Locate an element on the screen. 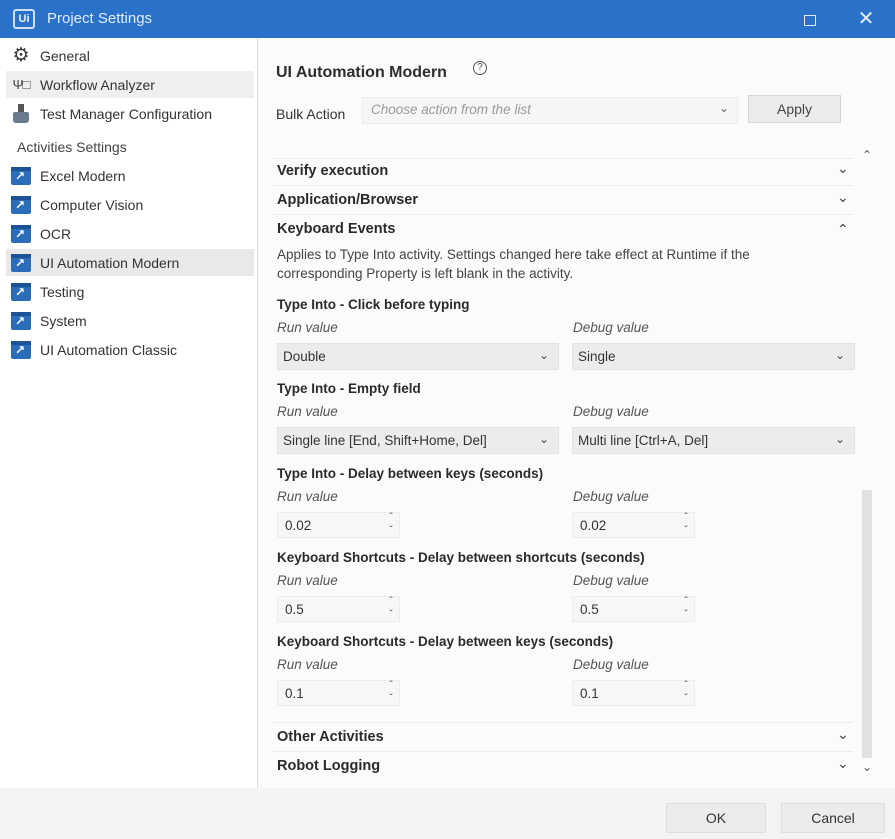 The width and height of the screenshot is (895, 839). page-title: UI Automation Modern is located at coordinates (361, 72).